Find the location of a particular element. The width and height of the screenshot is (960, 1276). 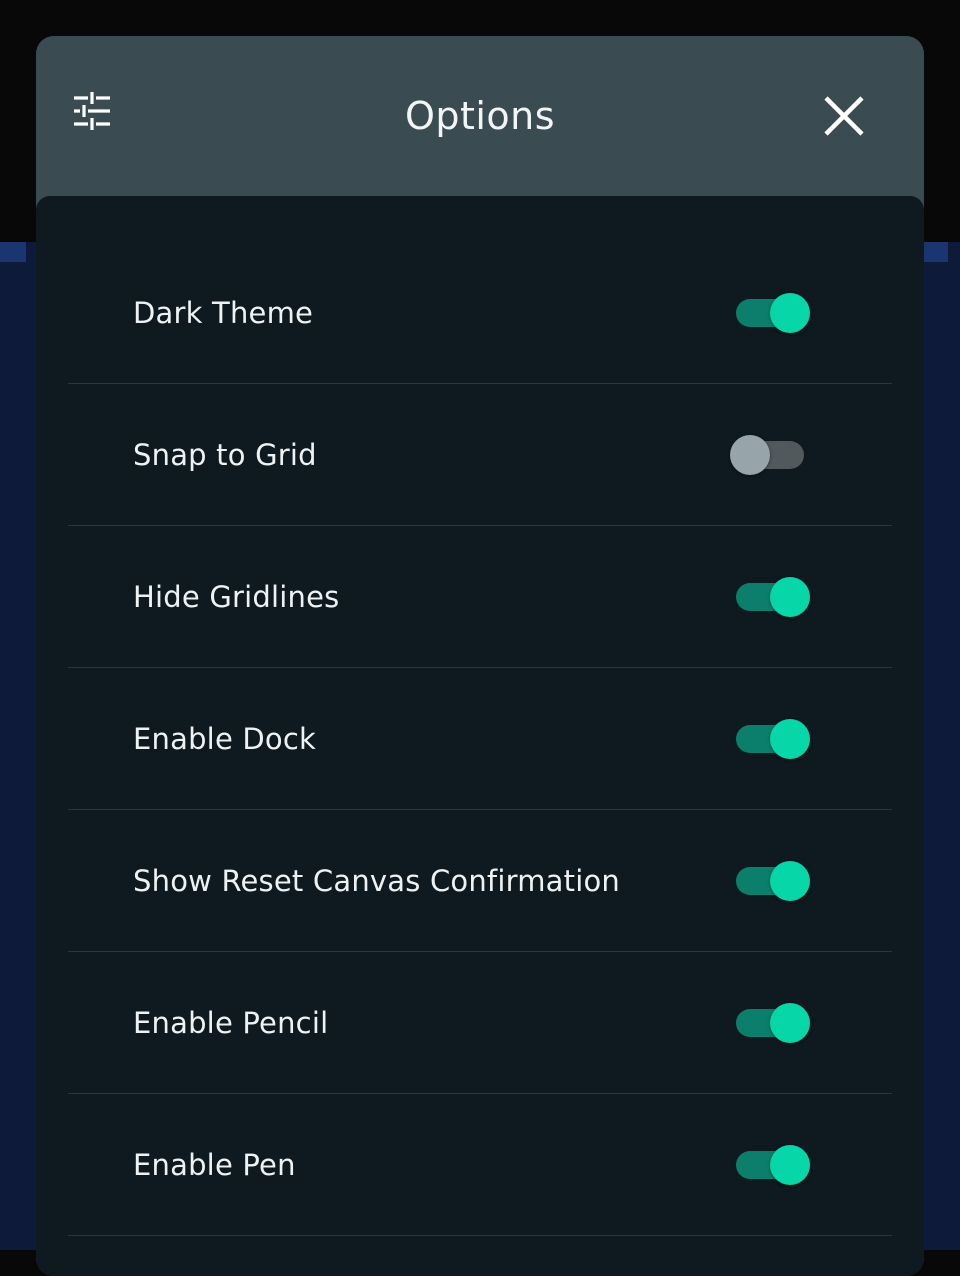

setting-label: Enable Pencil is located at coordinates (231, 1022).